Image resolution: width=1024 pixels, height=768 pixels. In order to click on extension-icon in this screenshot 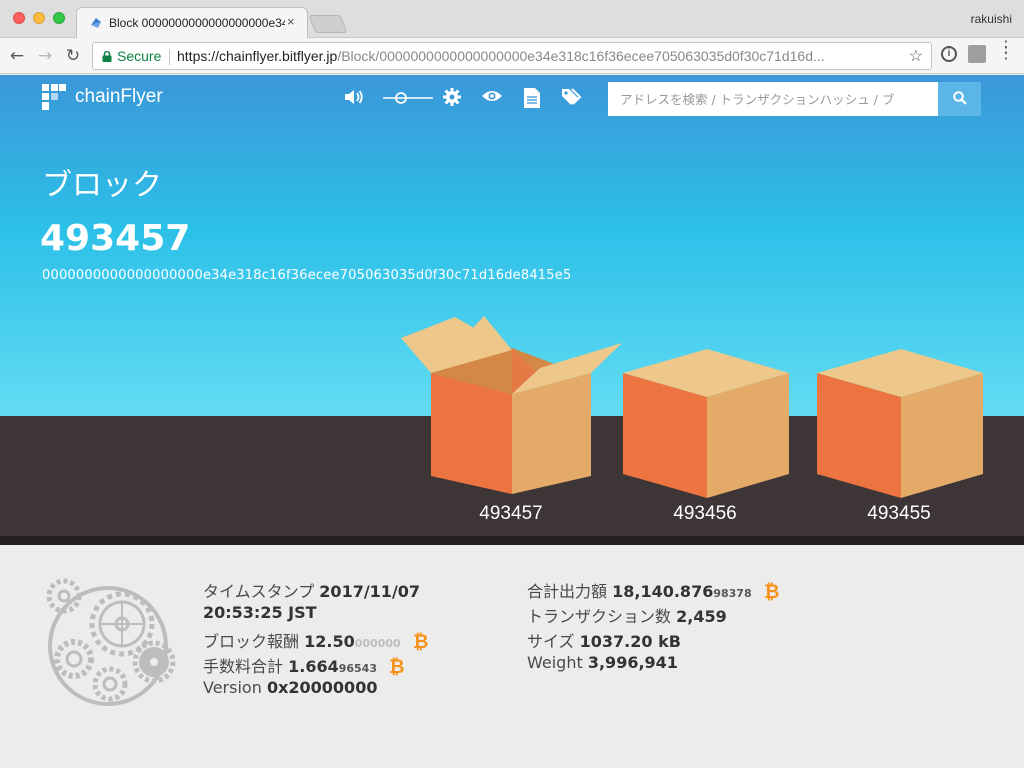, I will do `click(977, 54)`.